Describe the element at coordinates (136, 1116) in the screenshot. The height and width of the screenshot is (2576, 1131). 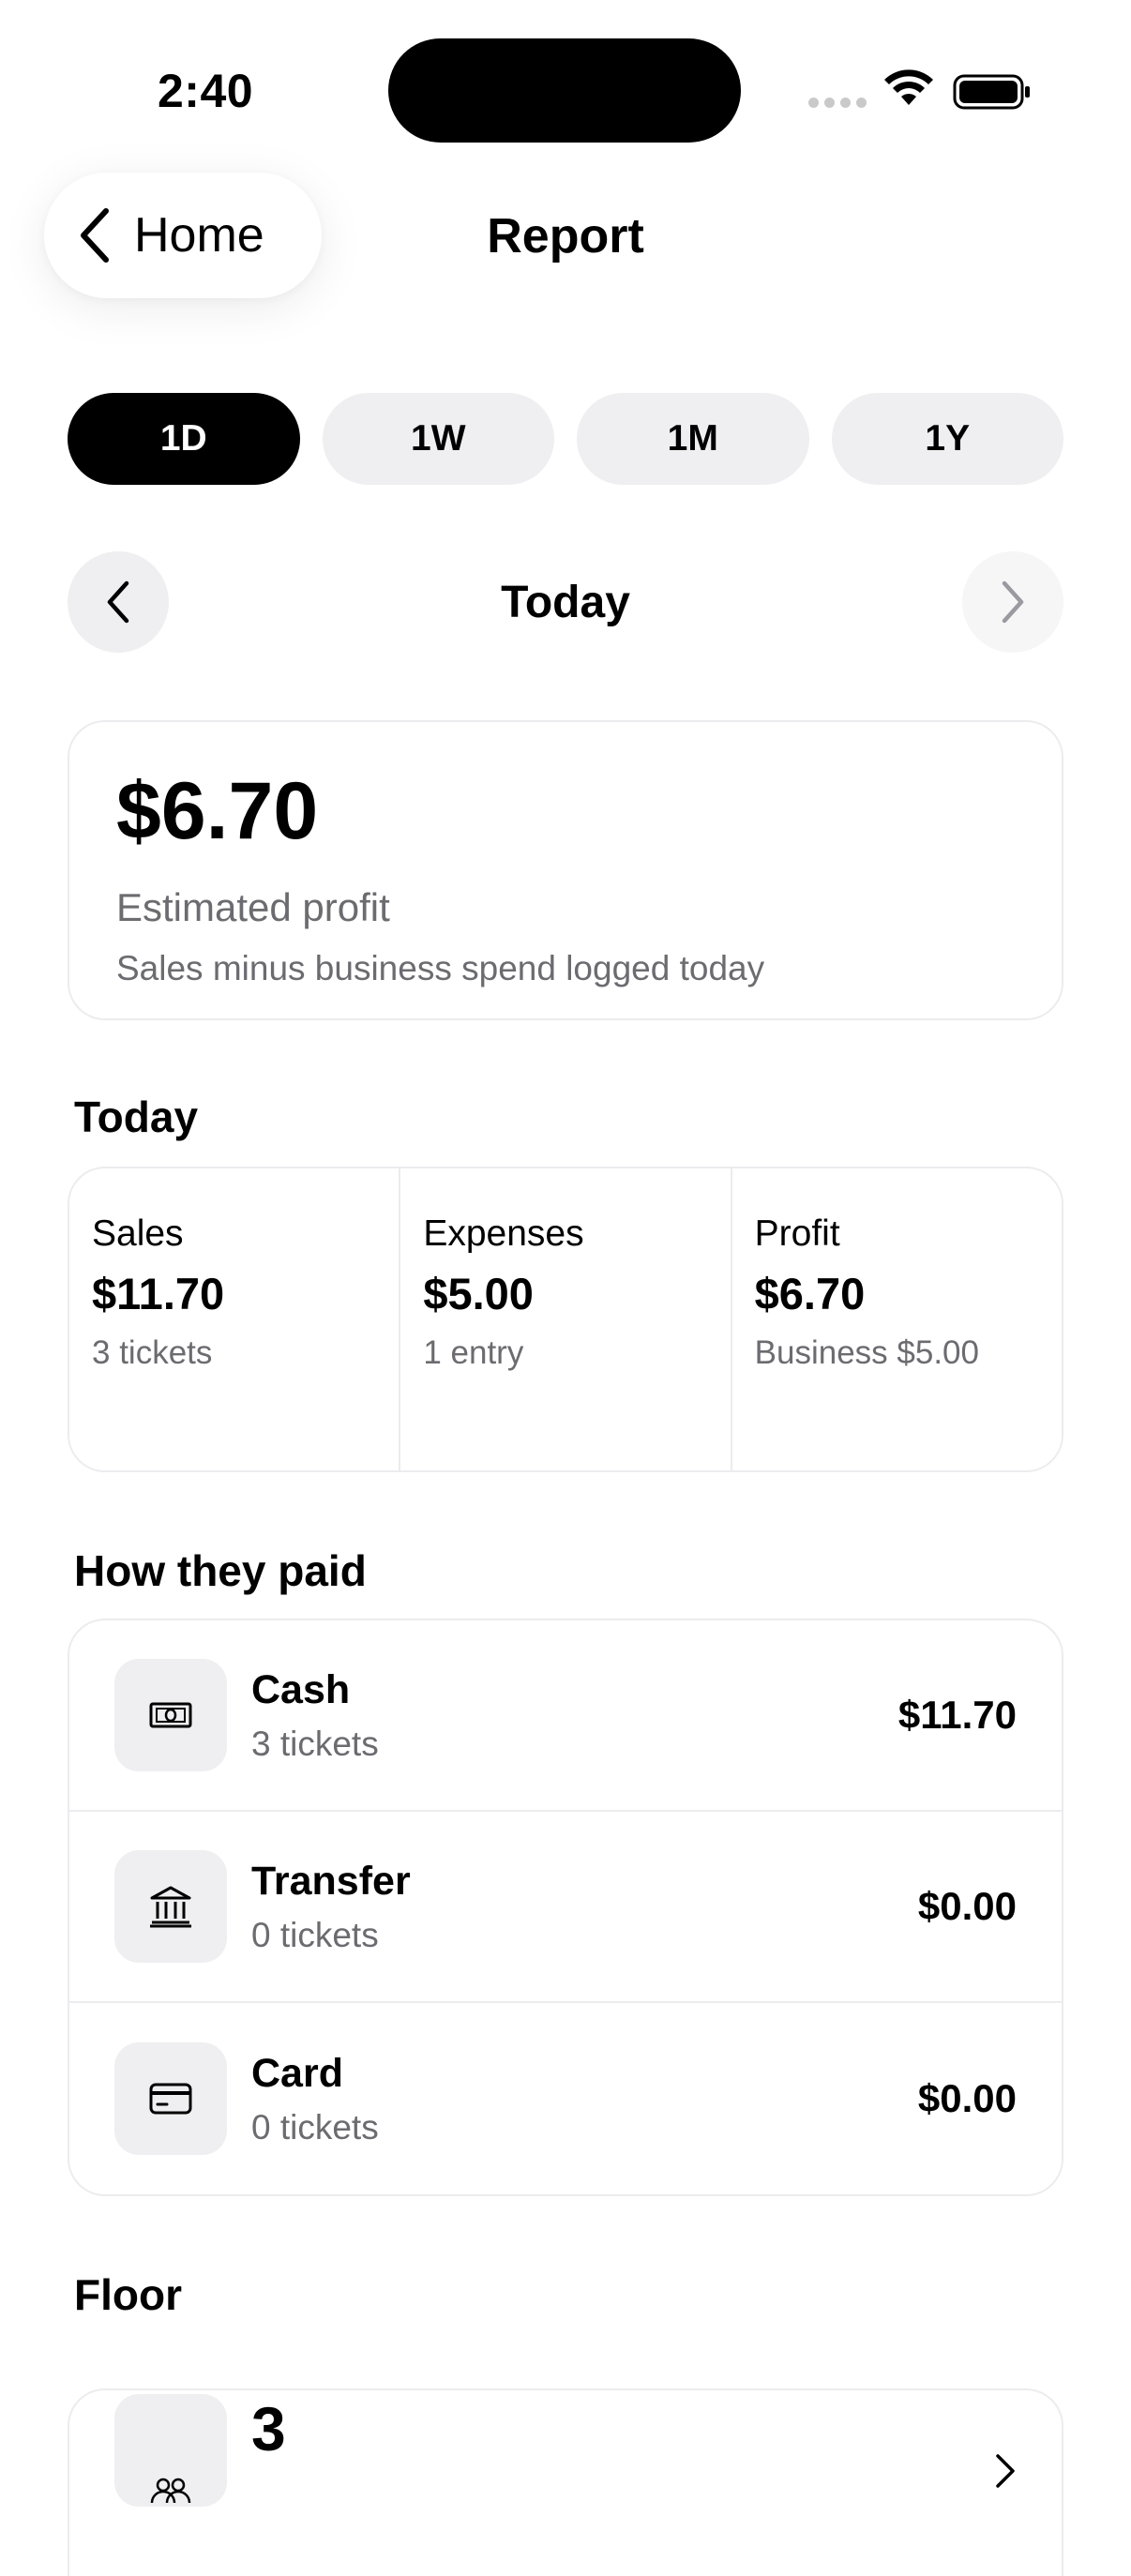
I see `section-title-today: Today` at that location.